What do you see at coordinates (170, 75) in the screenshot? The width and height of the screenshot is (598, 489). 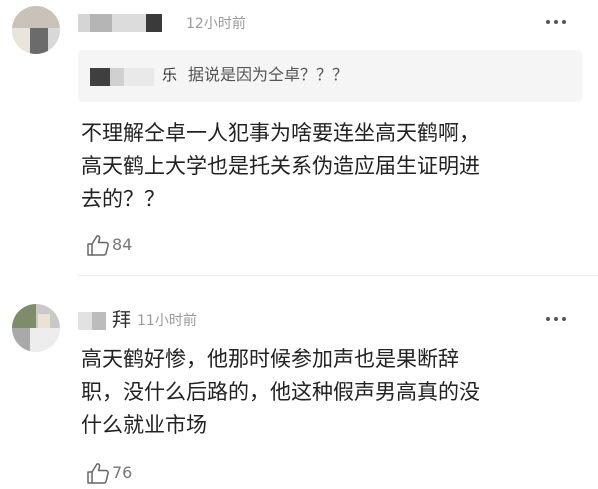 I see `quoted-username-fragment: 乐` at bounding box center [170, 75].